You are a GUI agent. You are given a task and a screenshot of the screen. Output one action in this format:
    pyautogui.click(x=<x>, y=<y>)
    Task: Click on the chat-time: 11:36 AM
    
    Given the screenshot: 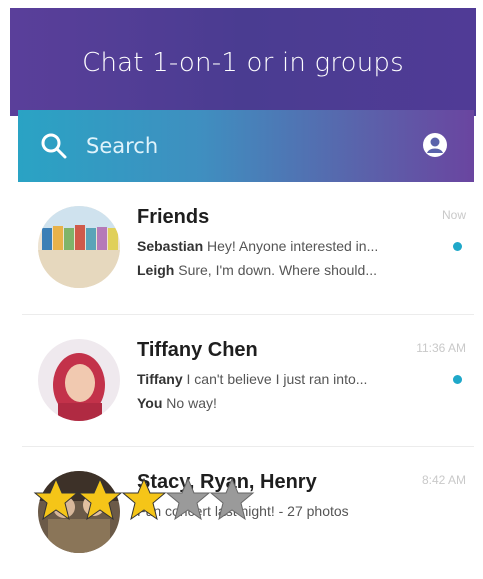 What is the action you would take?
    pyautogui.click(x=441, y=348)
    